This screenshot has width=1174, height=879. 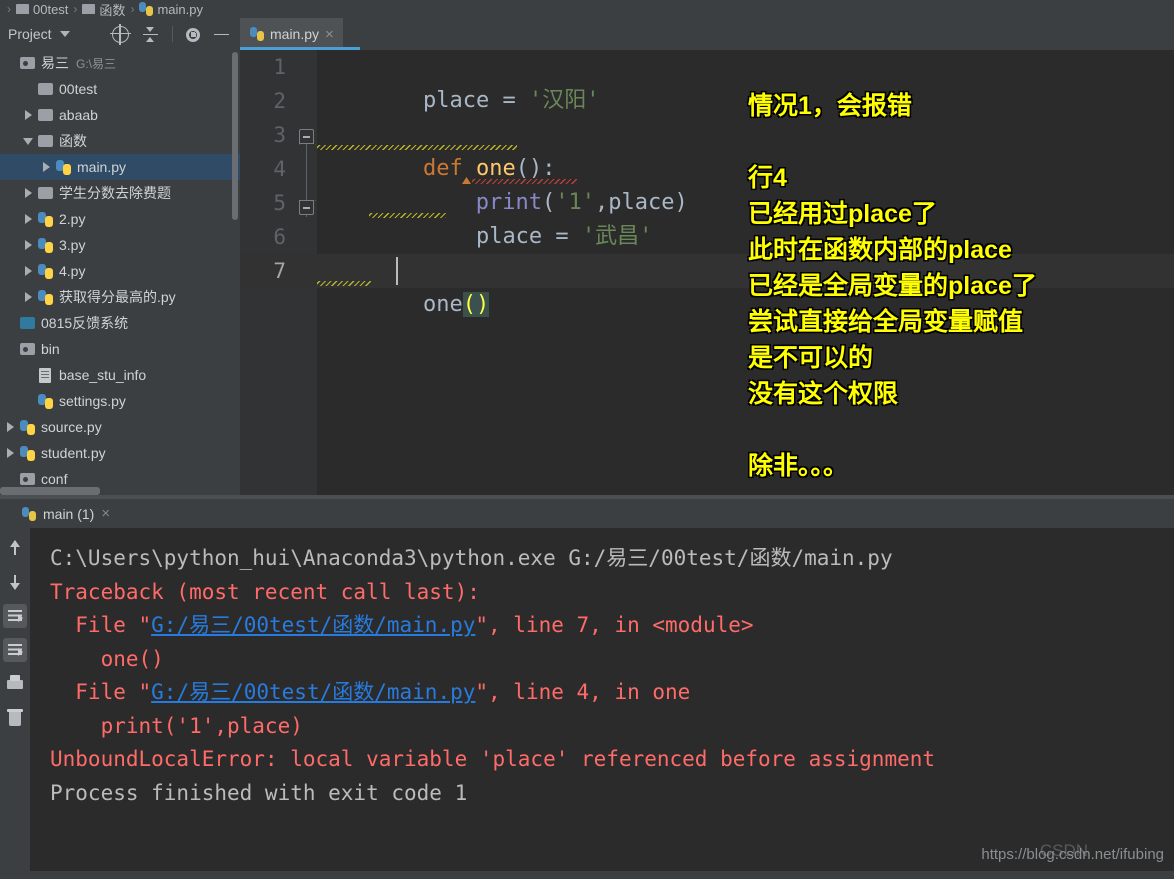 I want to click on breadcrumb-label: 函数, so click(x=112, y=10).